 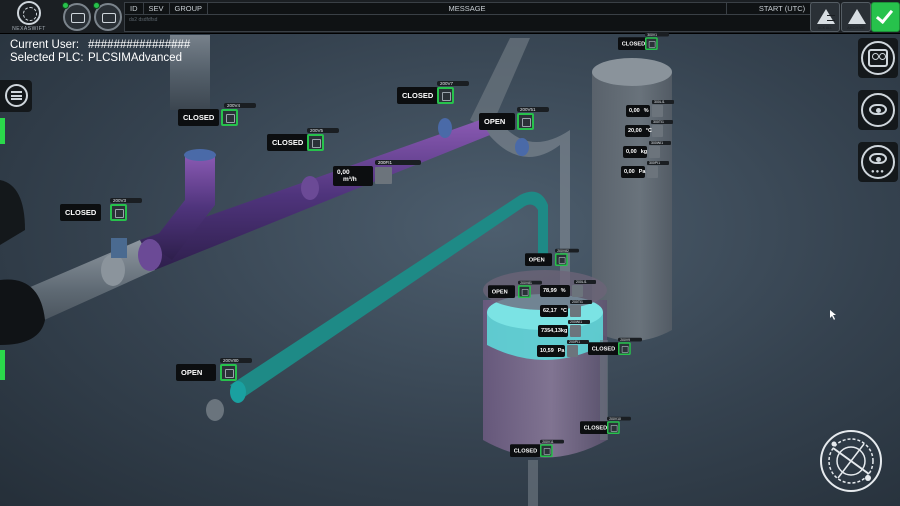 I want to click on valve-id: 300V1, so click(x=657, y=34).